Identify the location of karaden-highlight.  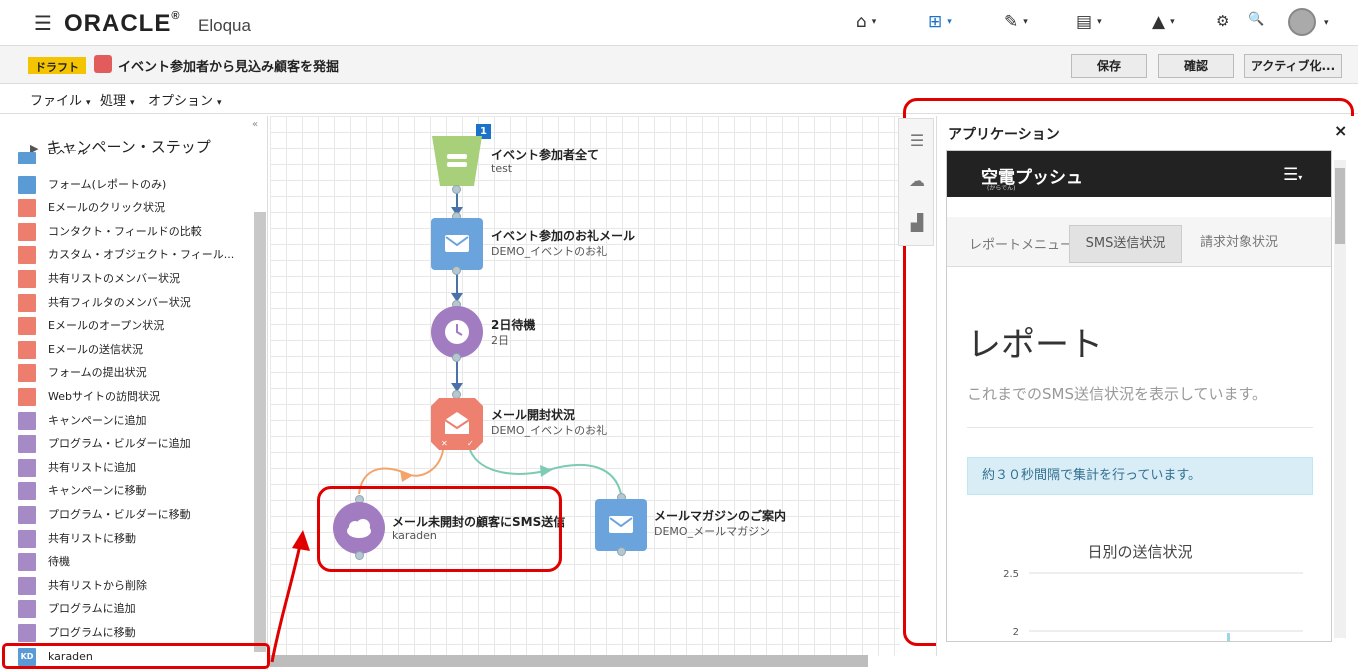
(136, 656).